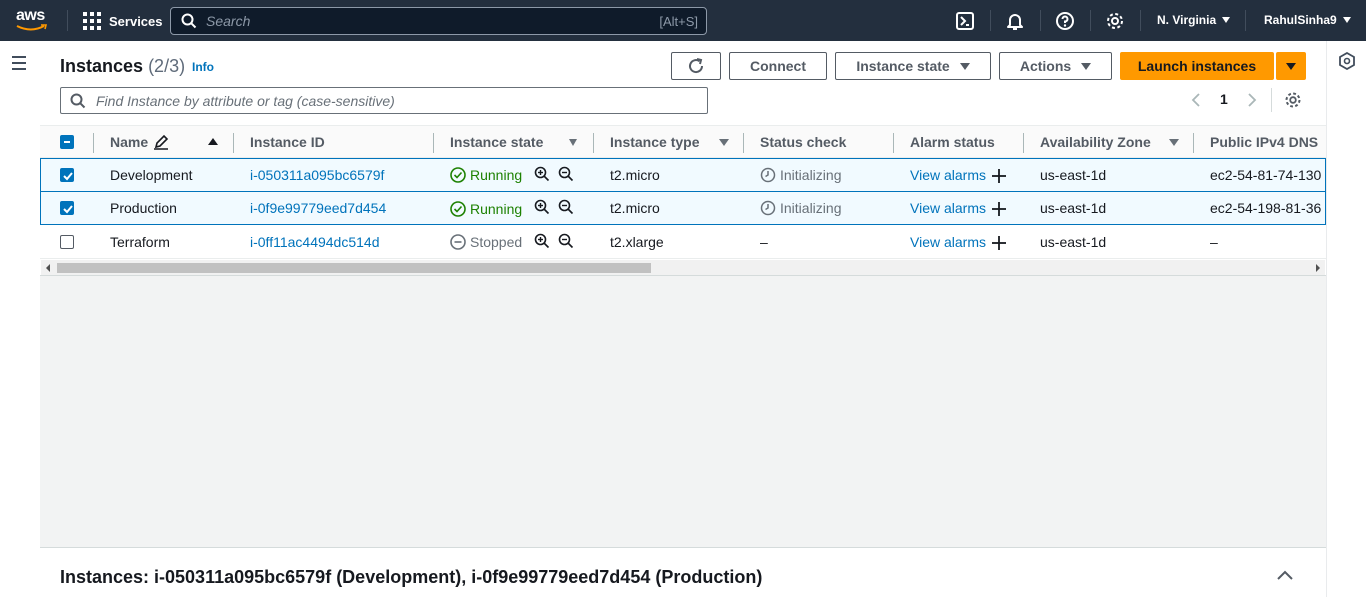 This screenshot has height=597, width=1366. I want to click on scroll-left-arrow-icon, so click(48, 268).